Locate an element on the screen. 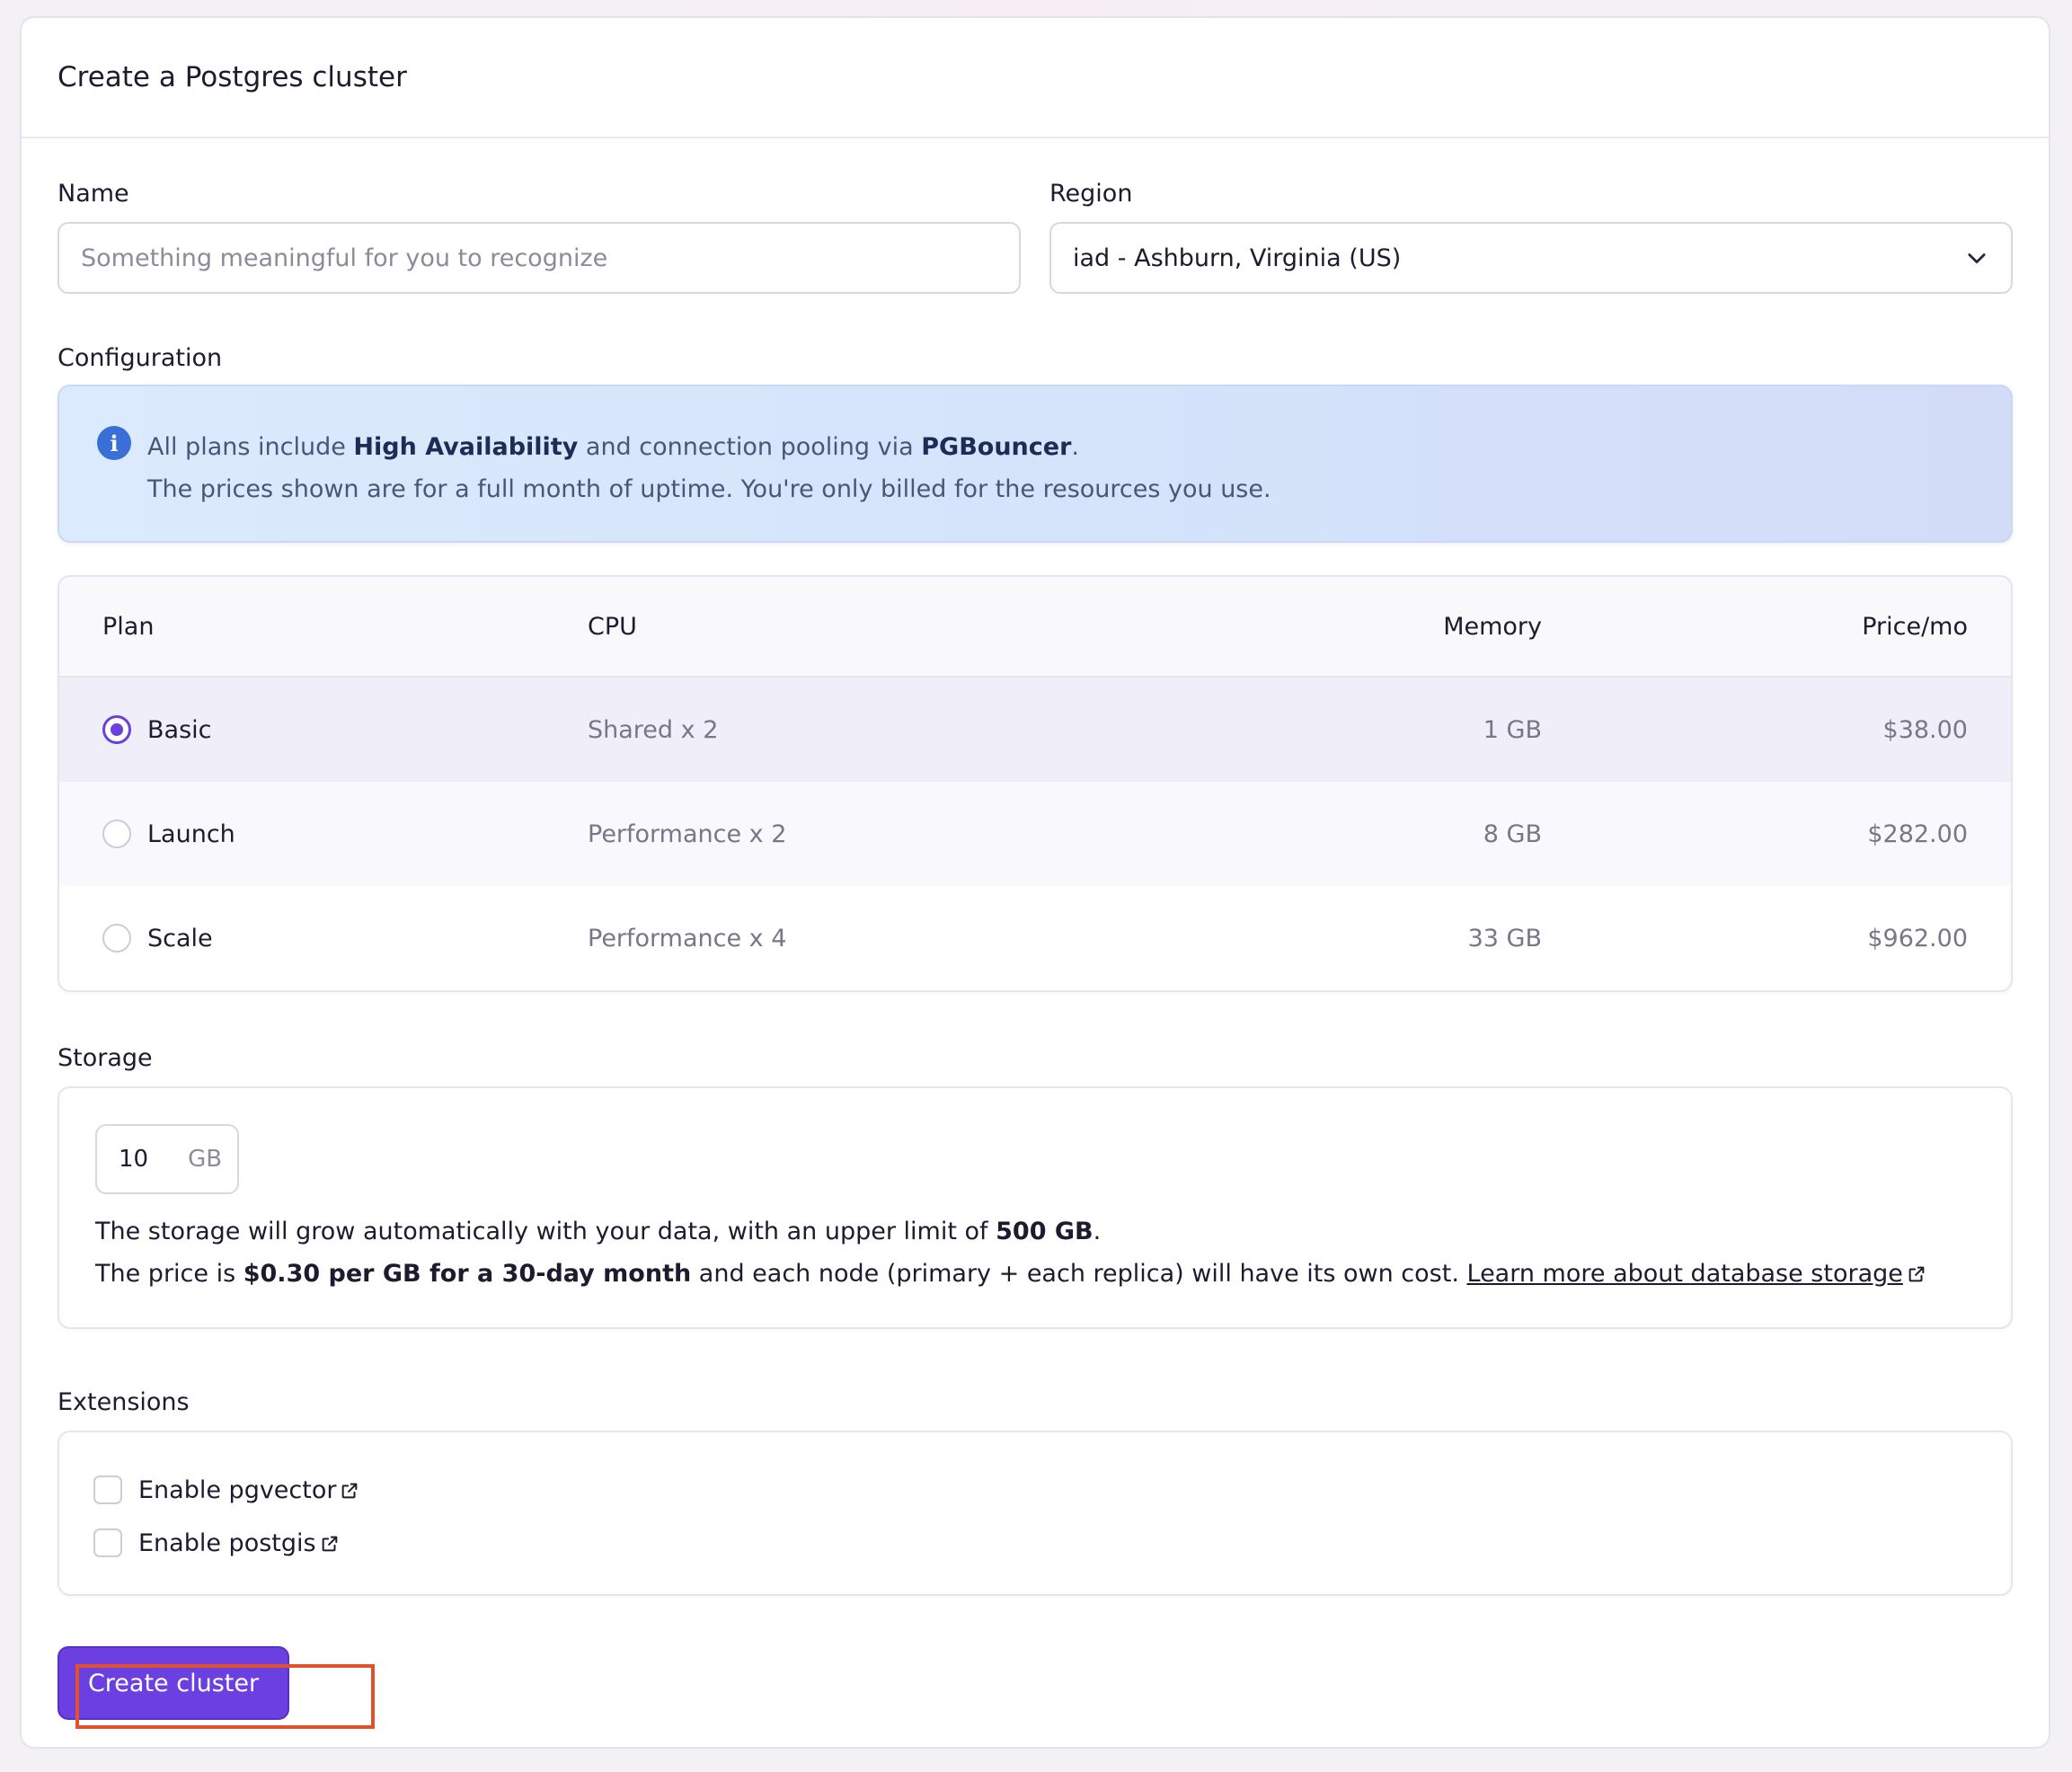  storage-line-2-prefix: The price is is located at coordinates (169, 1274).